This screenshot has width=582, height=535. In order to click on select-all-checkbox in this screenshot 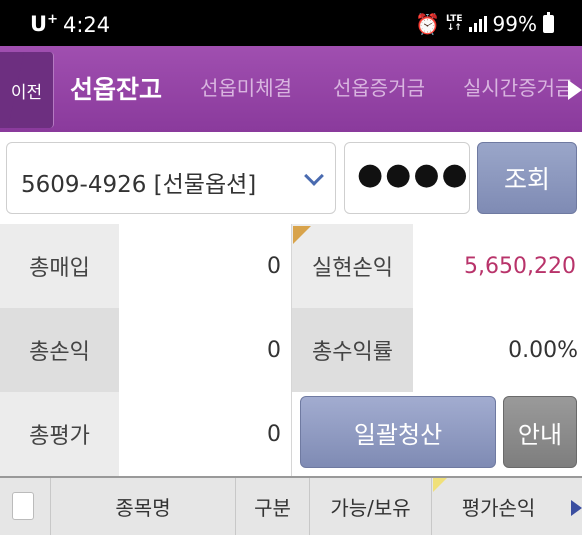, I will do `click(23, 506)`.